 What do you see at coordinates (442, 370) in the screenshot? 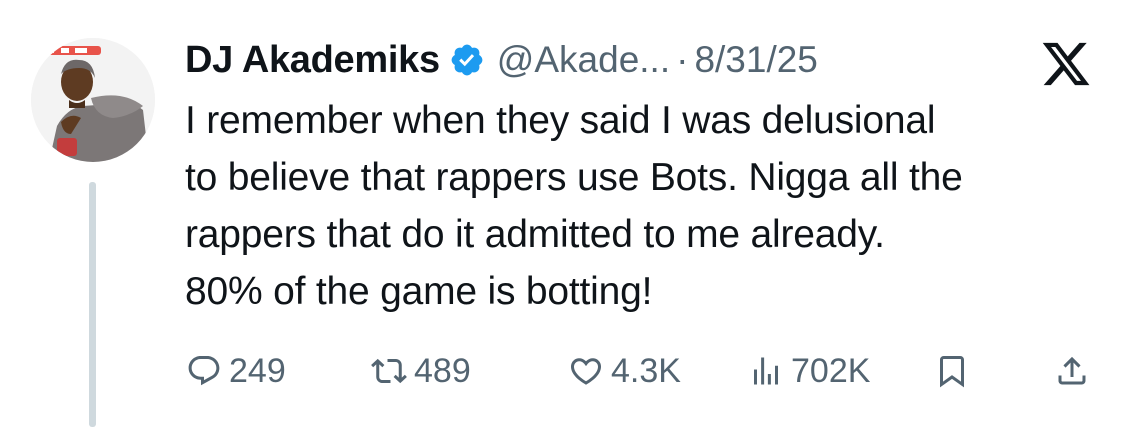
I see `repost-count: 489` at bounding box center [442, 370].